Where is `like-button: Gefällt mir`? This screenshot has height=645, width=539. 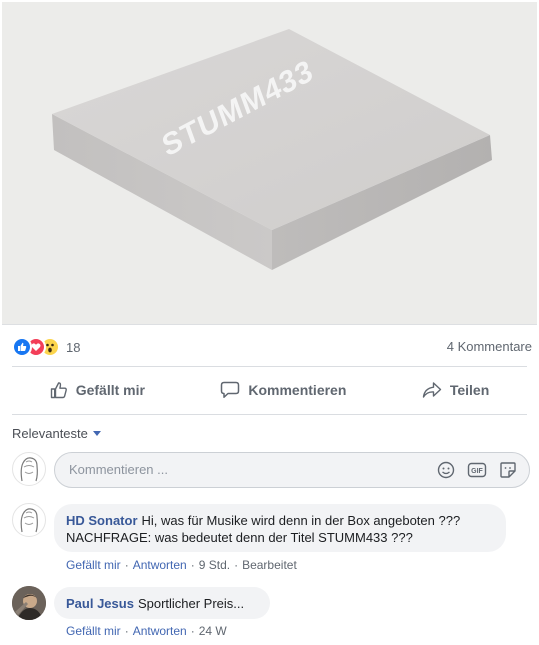 like-button: Gefällt mir is located at coordinates (97, 390).